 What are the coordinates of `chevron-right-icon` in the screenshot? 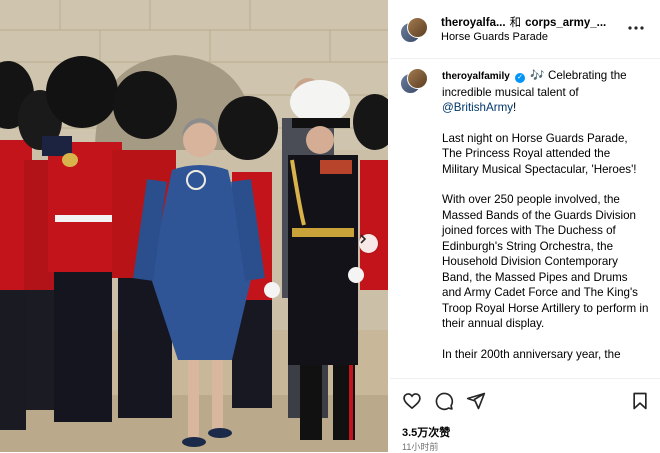 It's located at (363, 239).